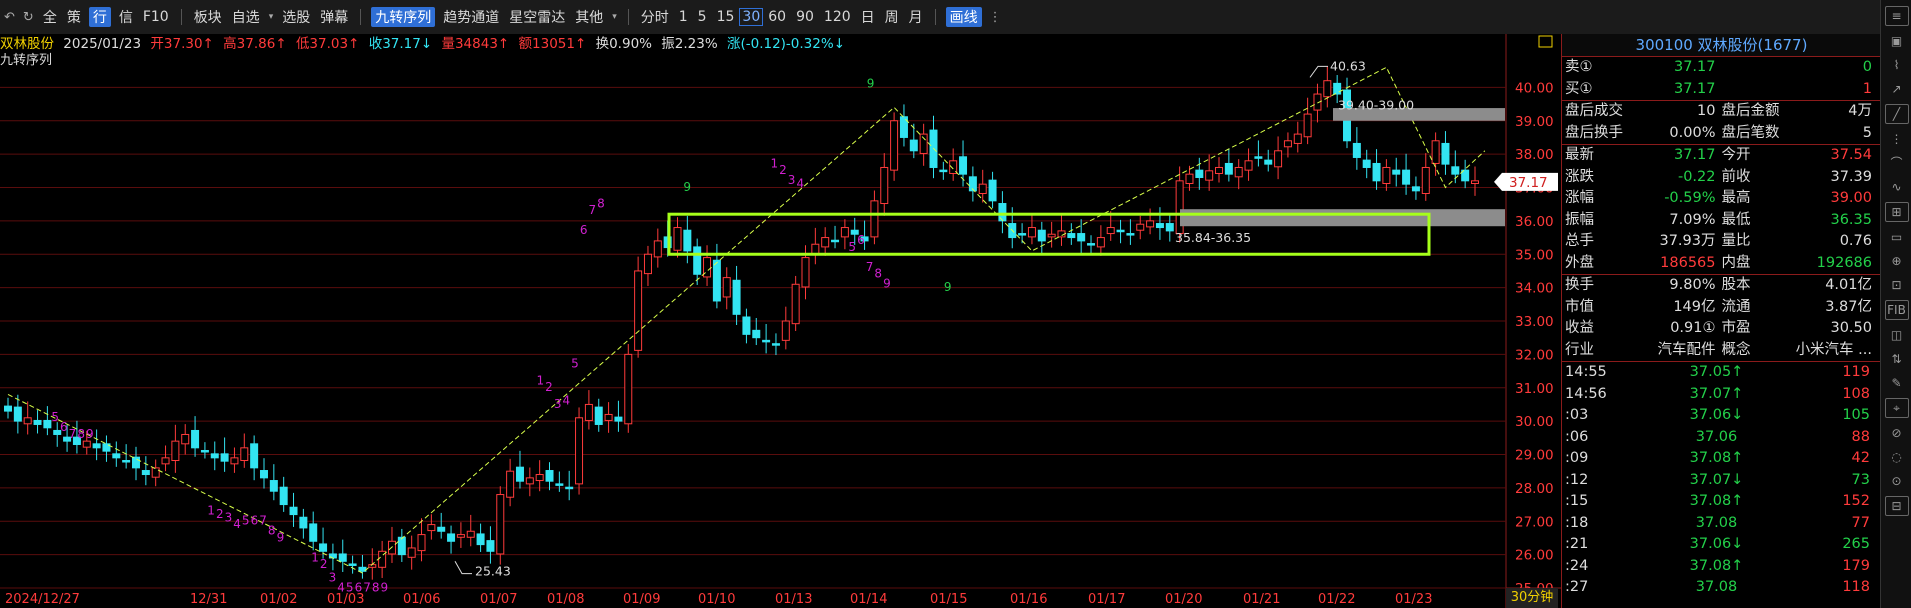 This screenshot has height=608, width=1911. Describe the element at coordinates (1896, 212) in the screenshot. I see `draw-tool-icon: ⊞` at that location.